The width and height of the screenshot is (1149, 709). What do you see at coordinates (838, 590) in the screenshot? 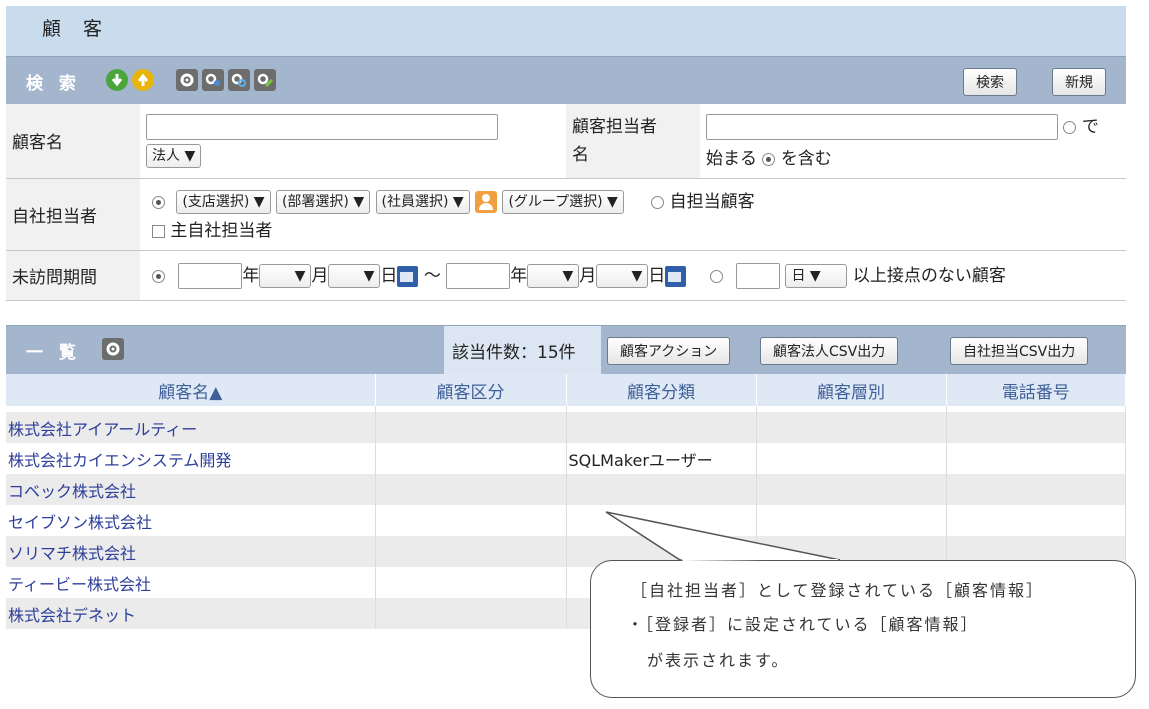
I see `callout-line1: ［自社担当者］として登録されている［顧客情報］` at bounding box center [838, 590].